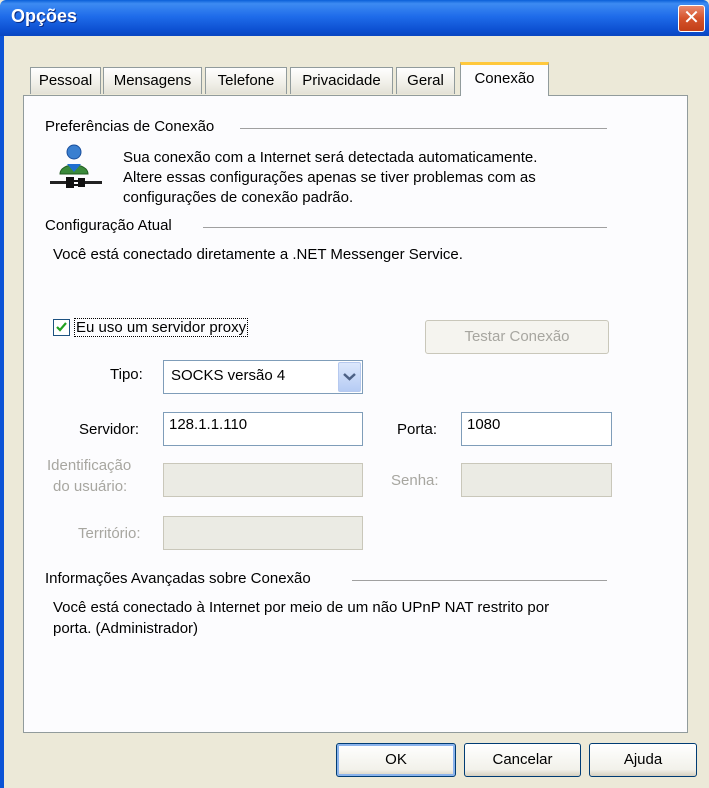 This screenshot has height=788, width=709. What do you see at coordinates (161, 327) in the screenshot?
I see `proxy-checkbox-label: Eu uso um servidor proxy` at bounding box center [161, 327].